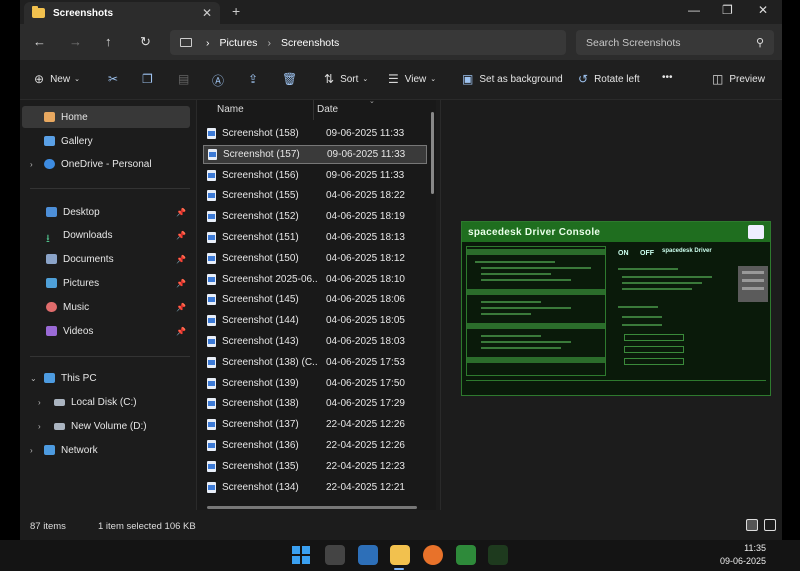 This screenshot has width=800, height=571. Describe the element at coordinates (315, 383) in the screenshot. I see `table-row: Screenshot (139) 04-06-2025 17:50` at that location.